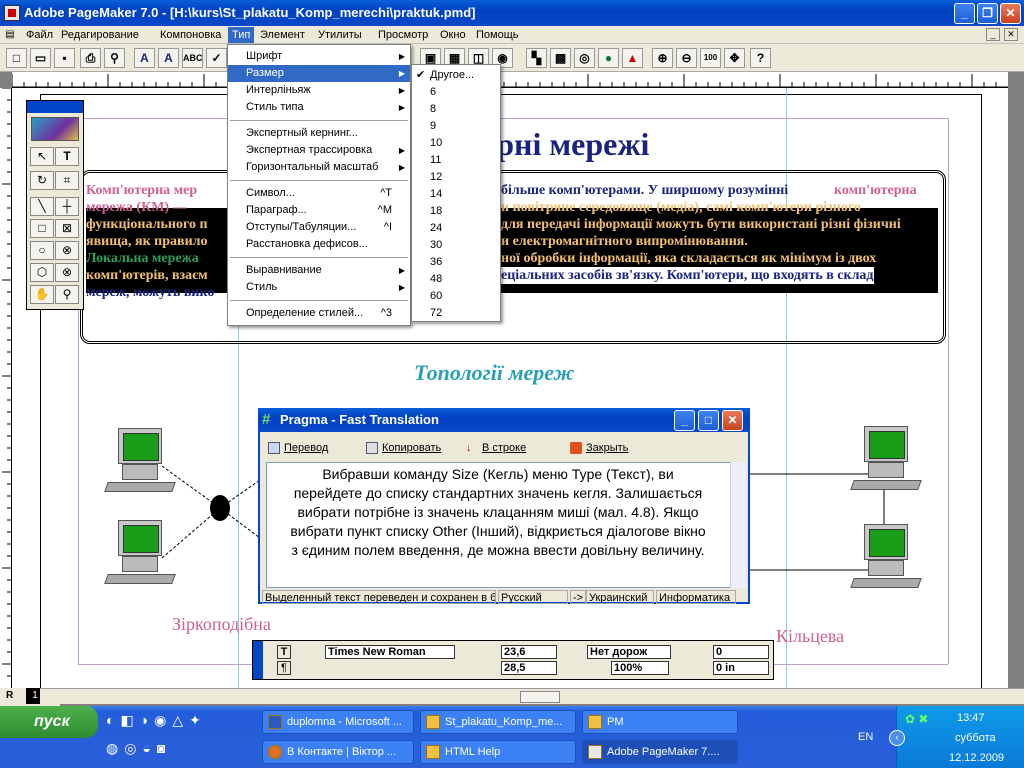  What do you see at coordinates (1011, 34) in the screenshot?
I see `mdi-close-button: ✕` at bounding box center [1011, 34].